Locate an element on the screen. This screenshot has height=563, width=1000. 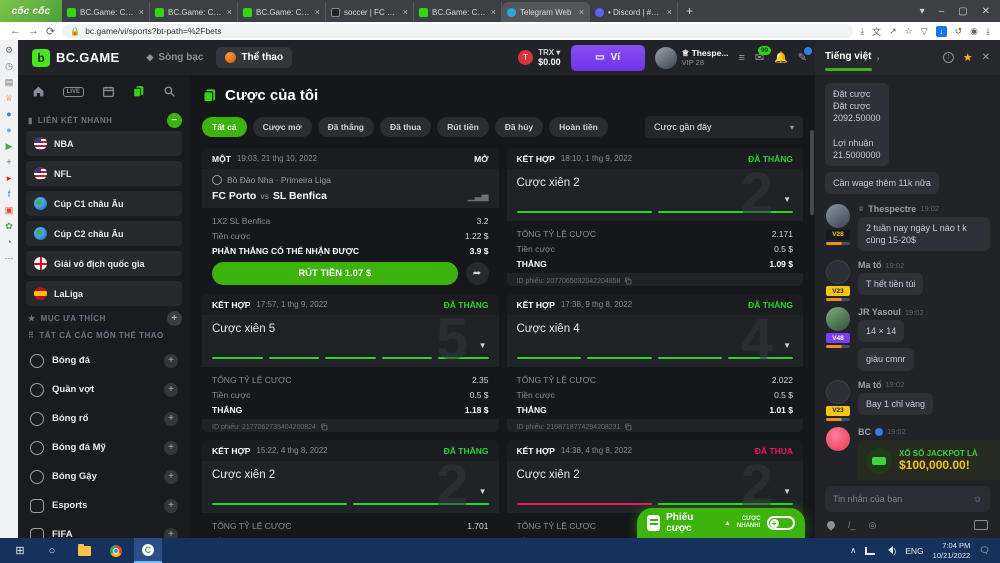
language-indicator: ENG is located at coordinates (914, 551).